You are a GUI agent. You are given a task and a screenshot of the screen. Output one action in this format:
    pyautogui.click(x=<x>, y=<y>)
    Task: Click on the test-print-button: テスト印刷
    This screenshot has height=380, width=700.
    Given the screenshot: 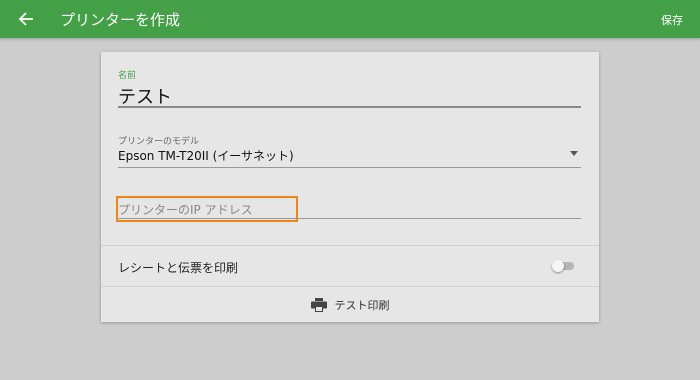 What is the action you would take?
    pyautogui.click(x=350, y=304)
    